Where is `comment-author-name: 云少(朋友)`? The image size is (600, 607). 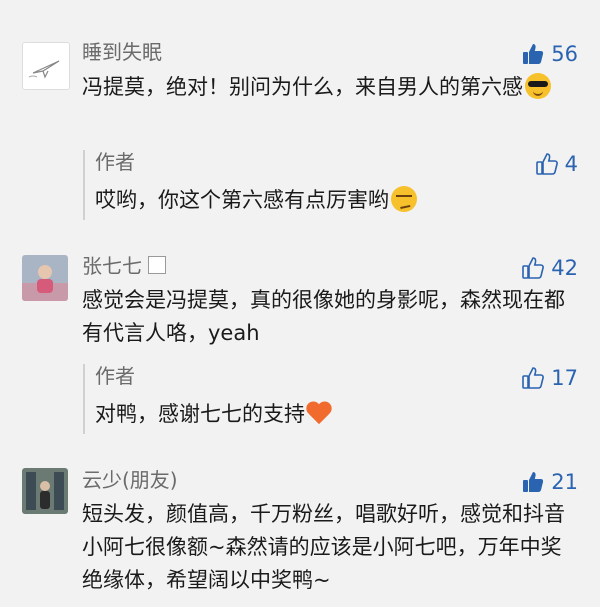 comment-author-name: 云少(朋友) is located at coordinates (130, 480).